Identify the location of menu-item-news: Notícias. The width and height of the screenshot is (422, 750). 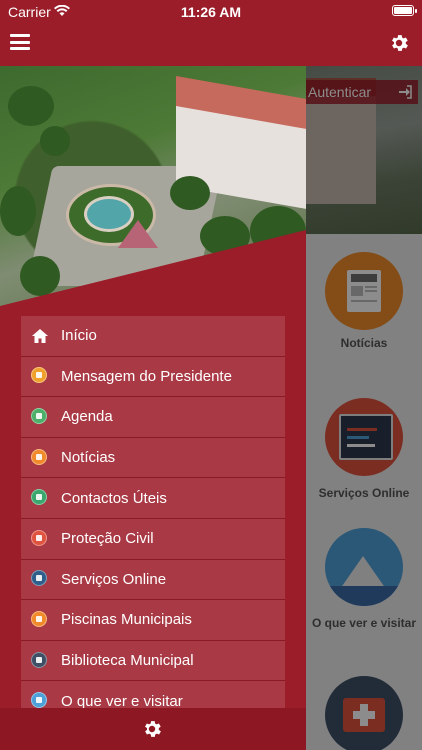
(153, 458).